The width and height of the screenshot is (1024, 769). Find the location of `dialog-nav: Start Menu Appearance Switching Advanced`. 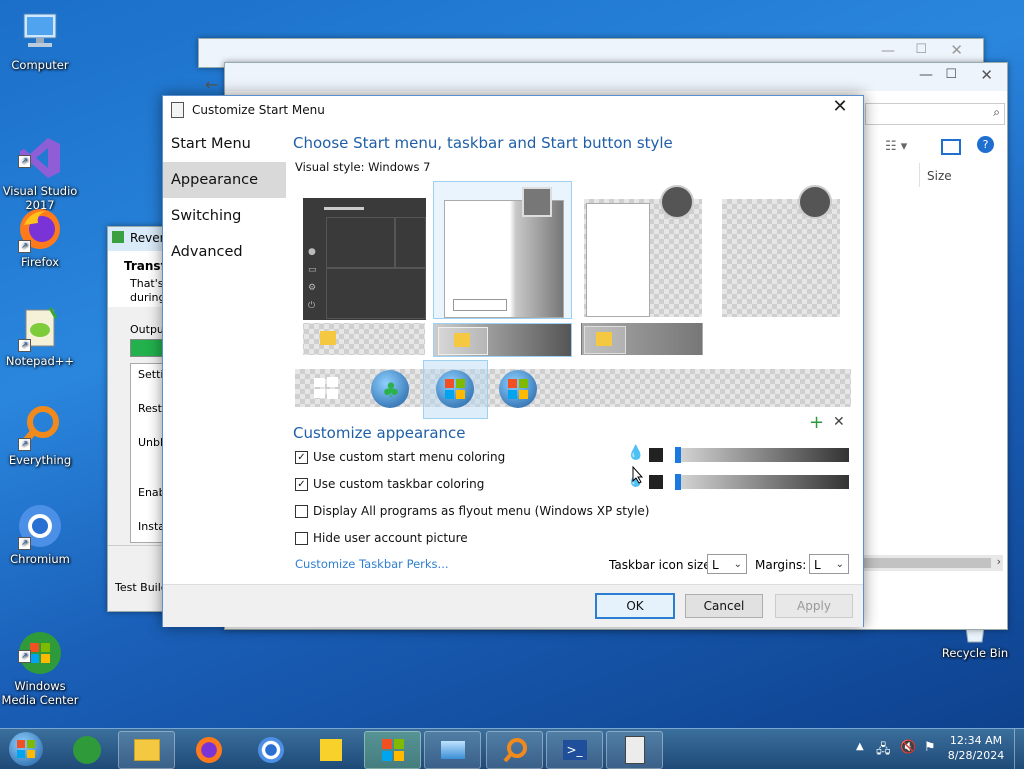

dialog-nav: Start Menu Appearance Switching Advanced is located at coordinates (224, 198).